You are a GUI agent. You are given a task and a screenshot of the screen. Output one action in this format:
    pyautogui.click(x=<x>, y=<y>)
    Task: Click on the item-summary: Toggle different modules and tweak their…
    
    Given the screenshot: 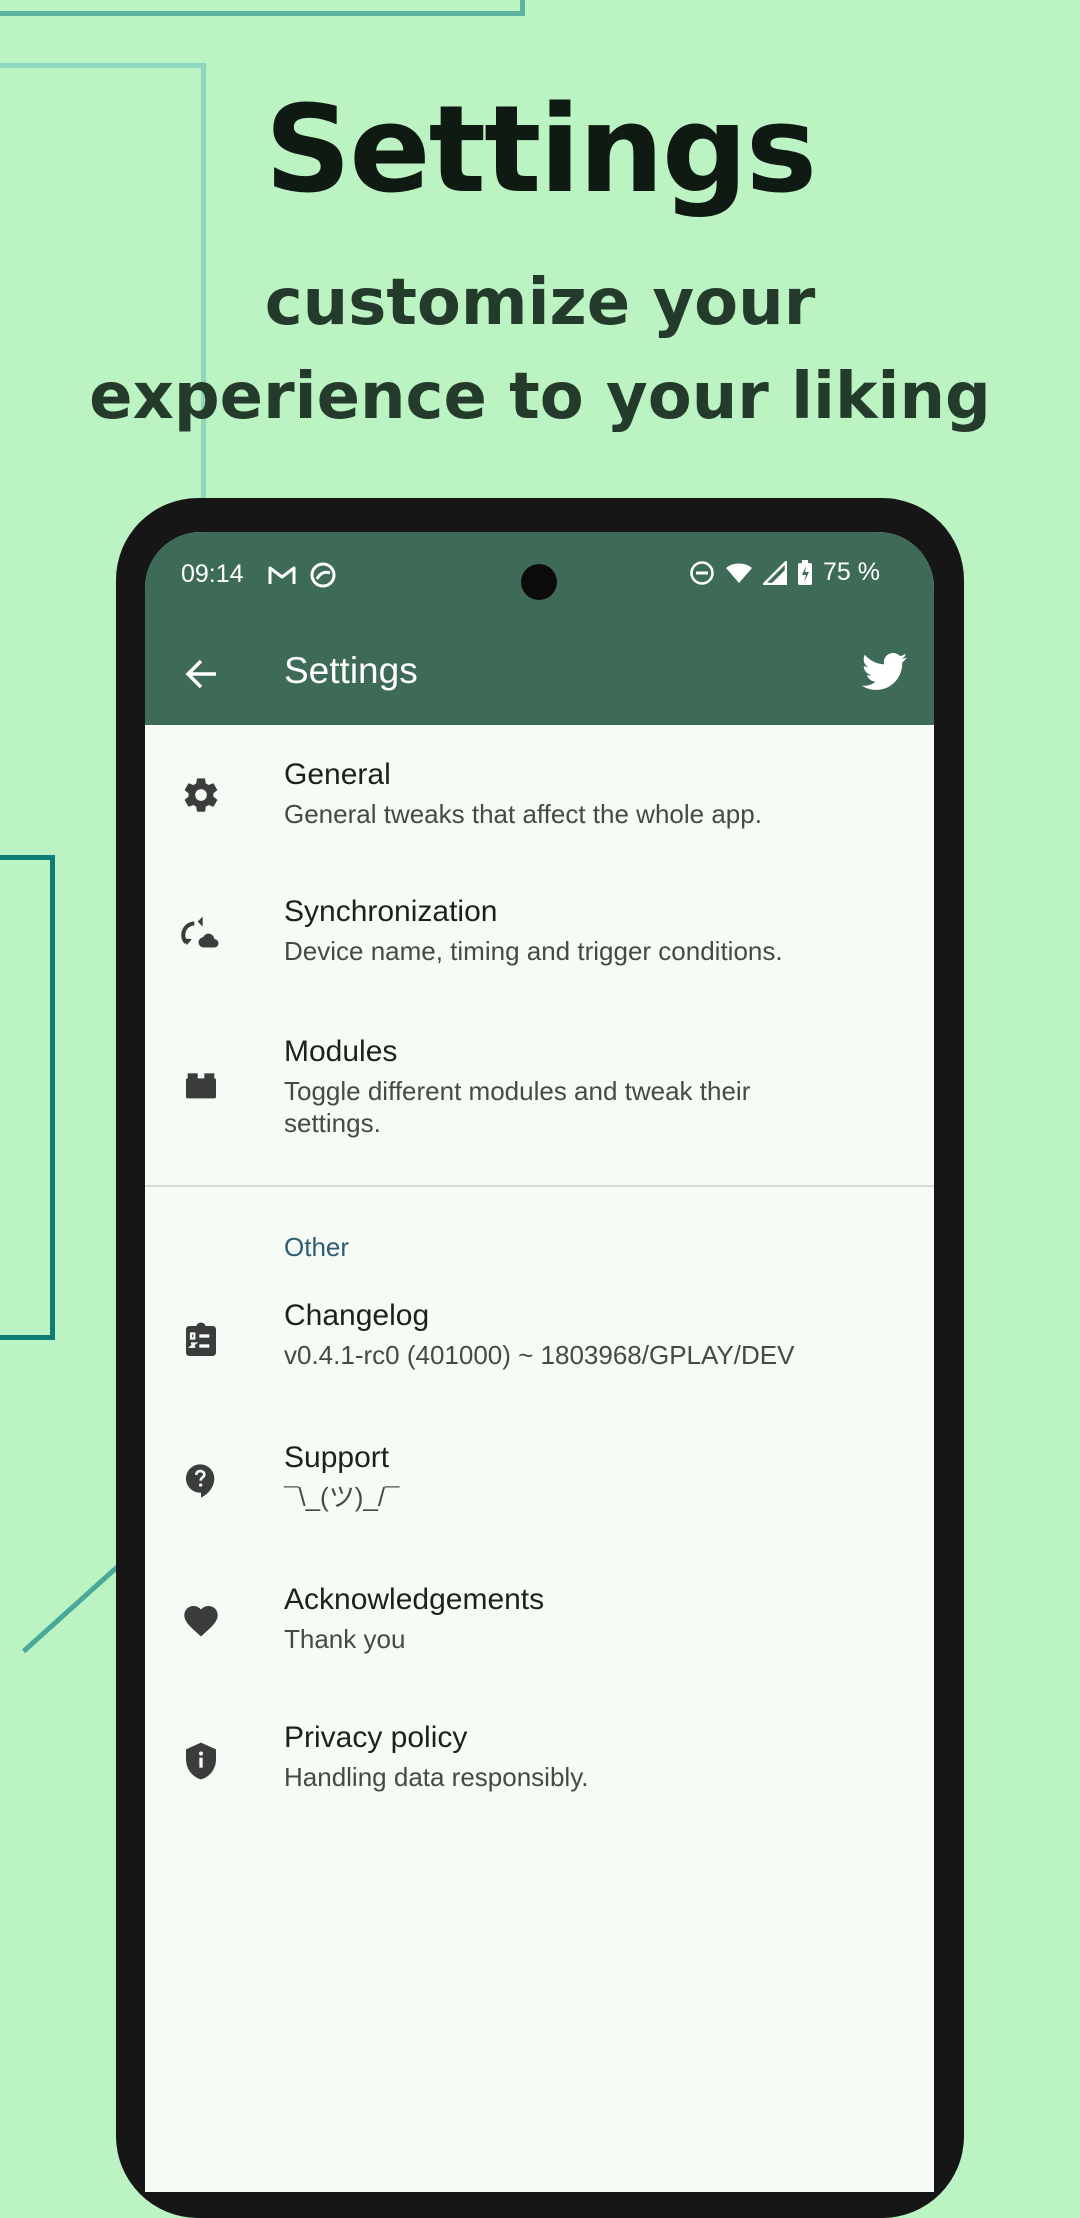 What is the action you would take?
    pyautogui.click(x=517, y=1107)
    